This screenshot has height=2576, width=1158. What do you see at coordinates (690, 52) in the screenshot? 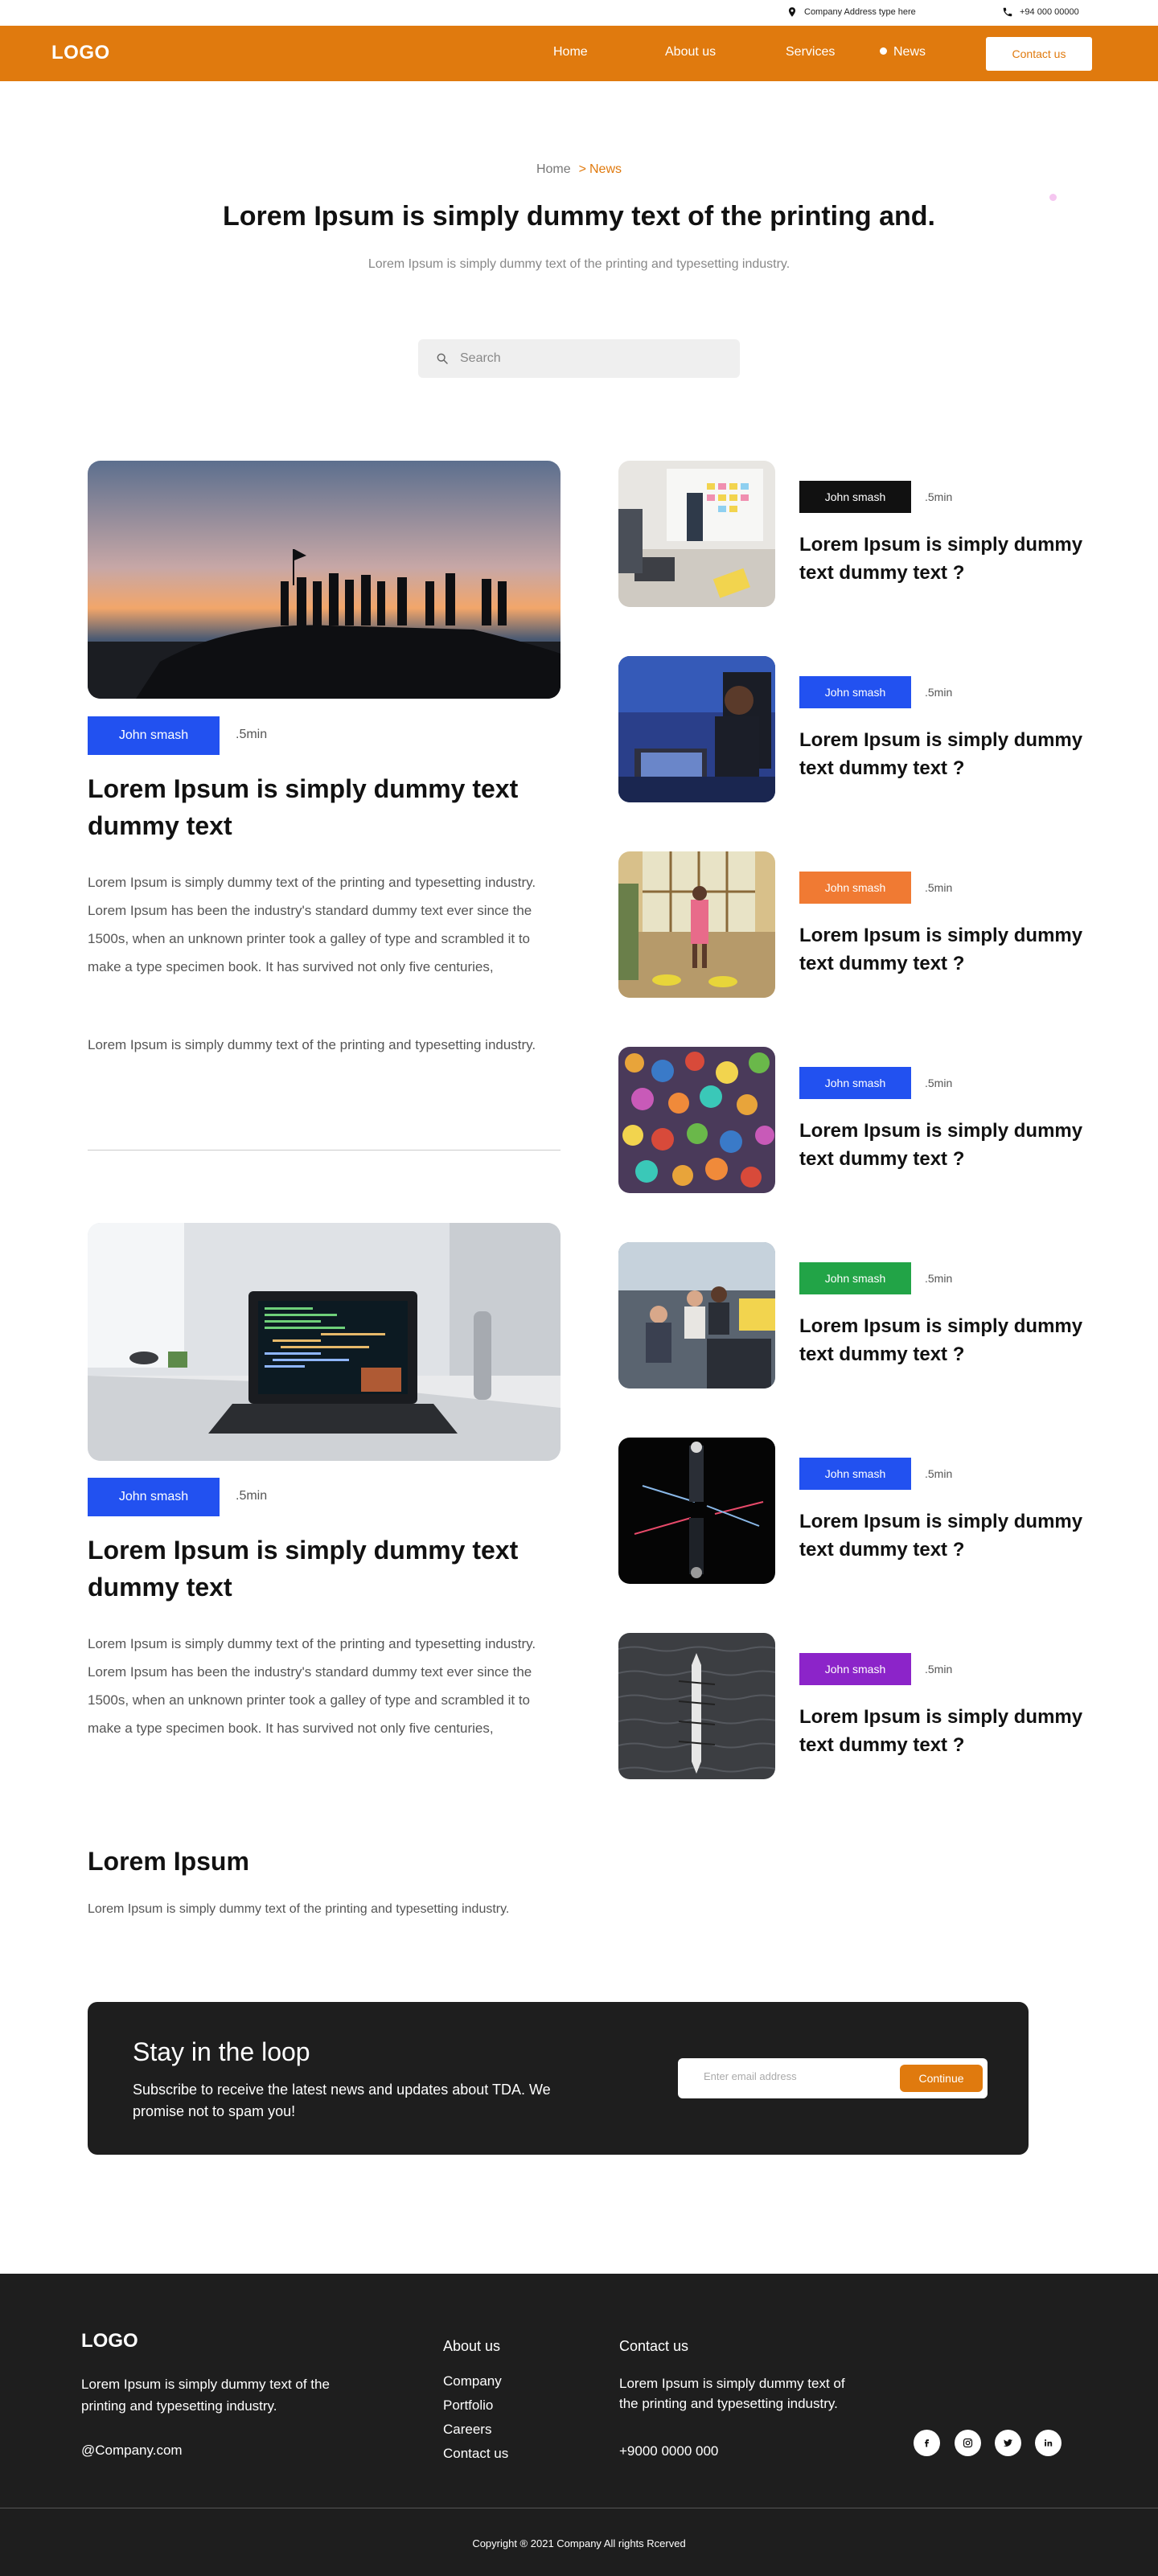
I see `nav-about-us: About us` at bounding box center [690, 52].